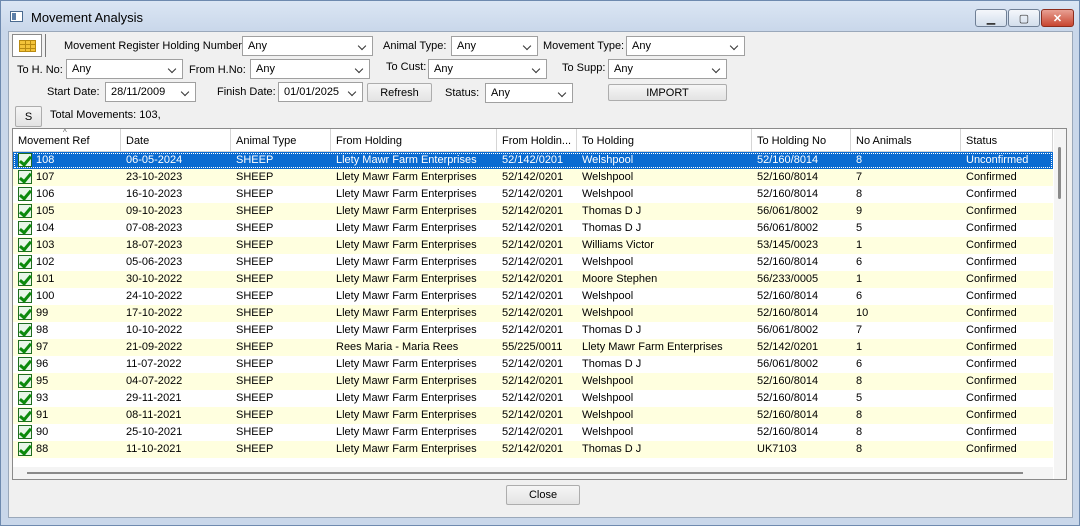 This screenshot has width=1080, height=526. What do you see at coordinates (124, 69) in the screenshot?
I see `to-hno-select: Any` at bounding box center [124, 69].